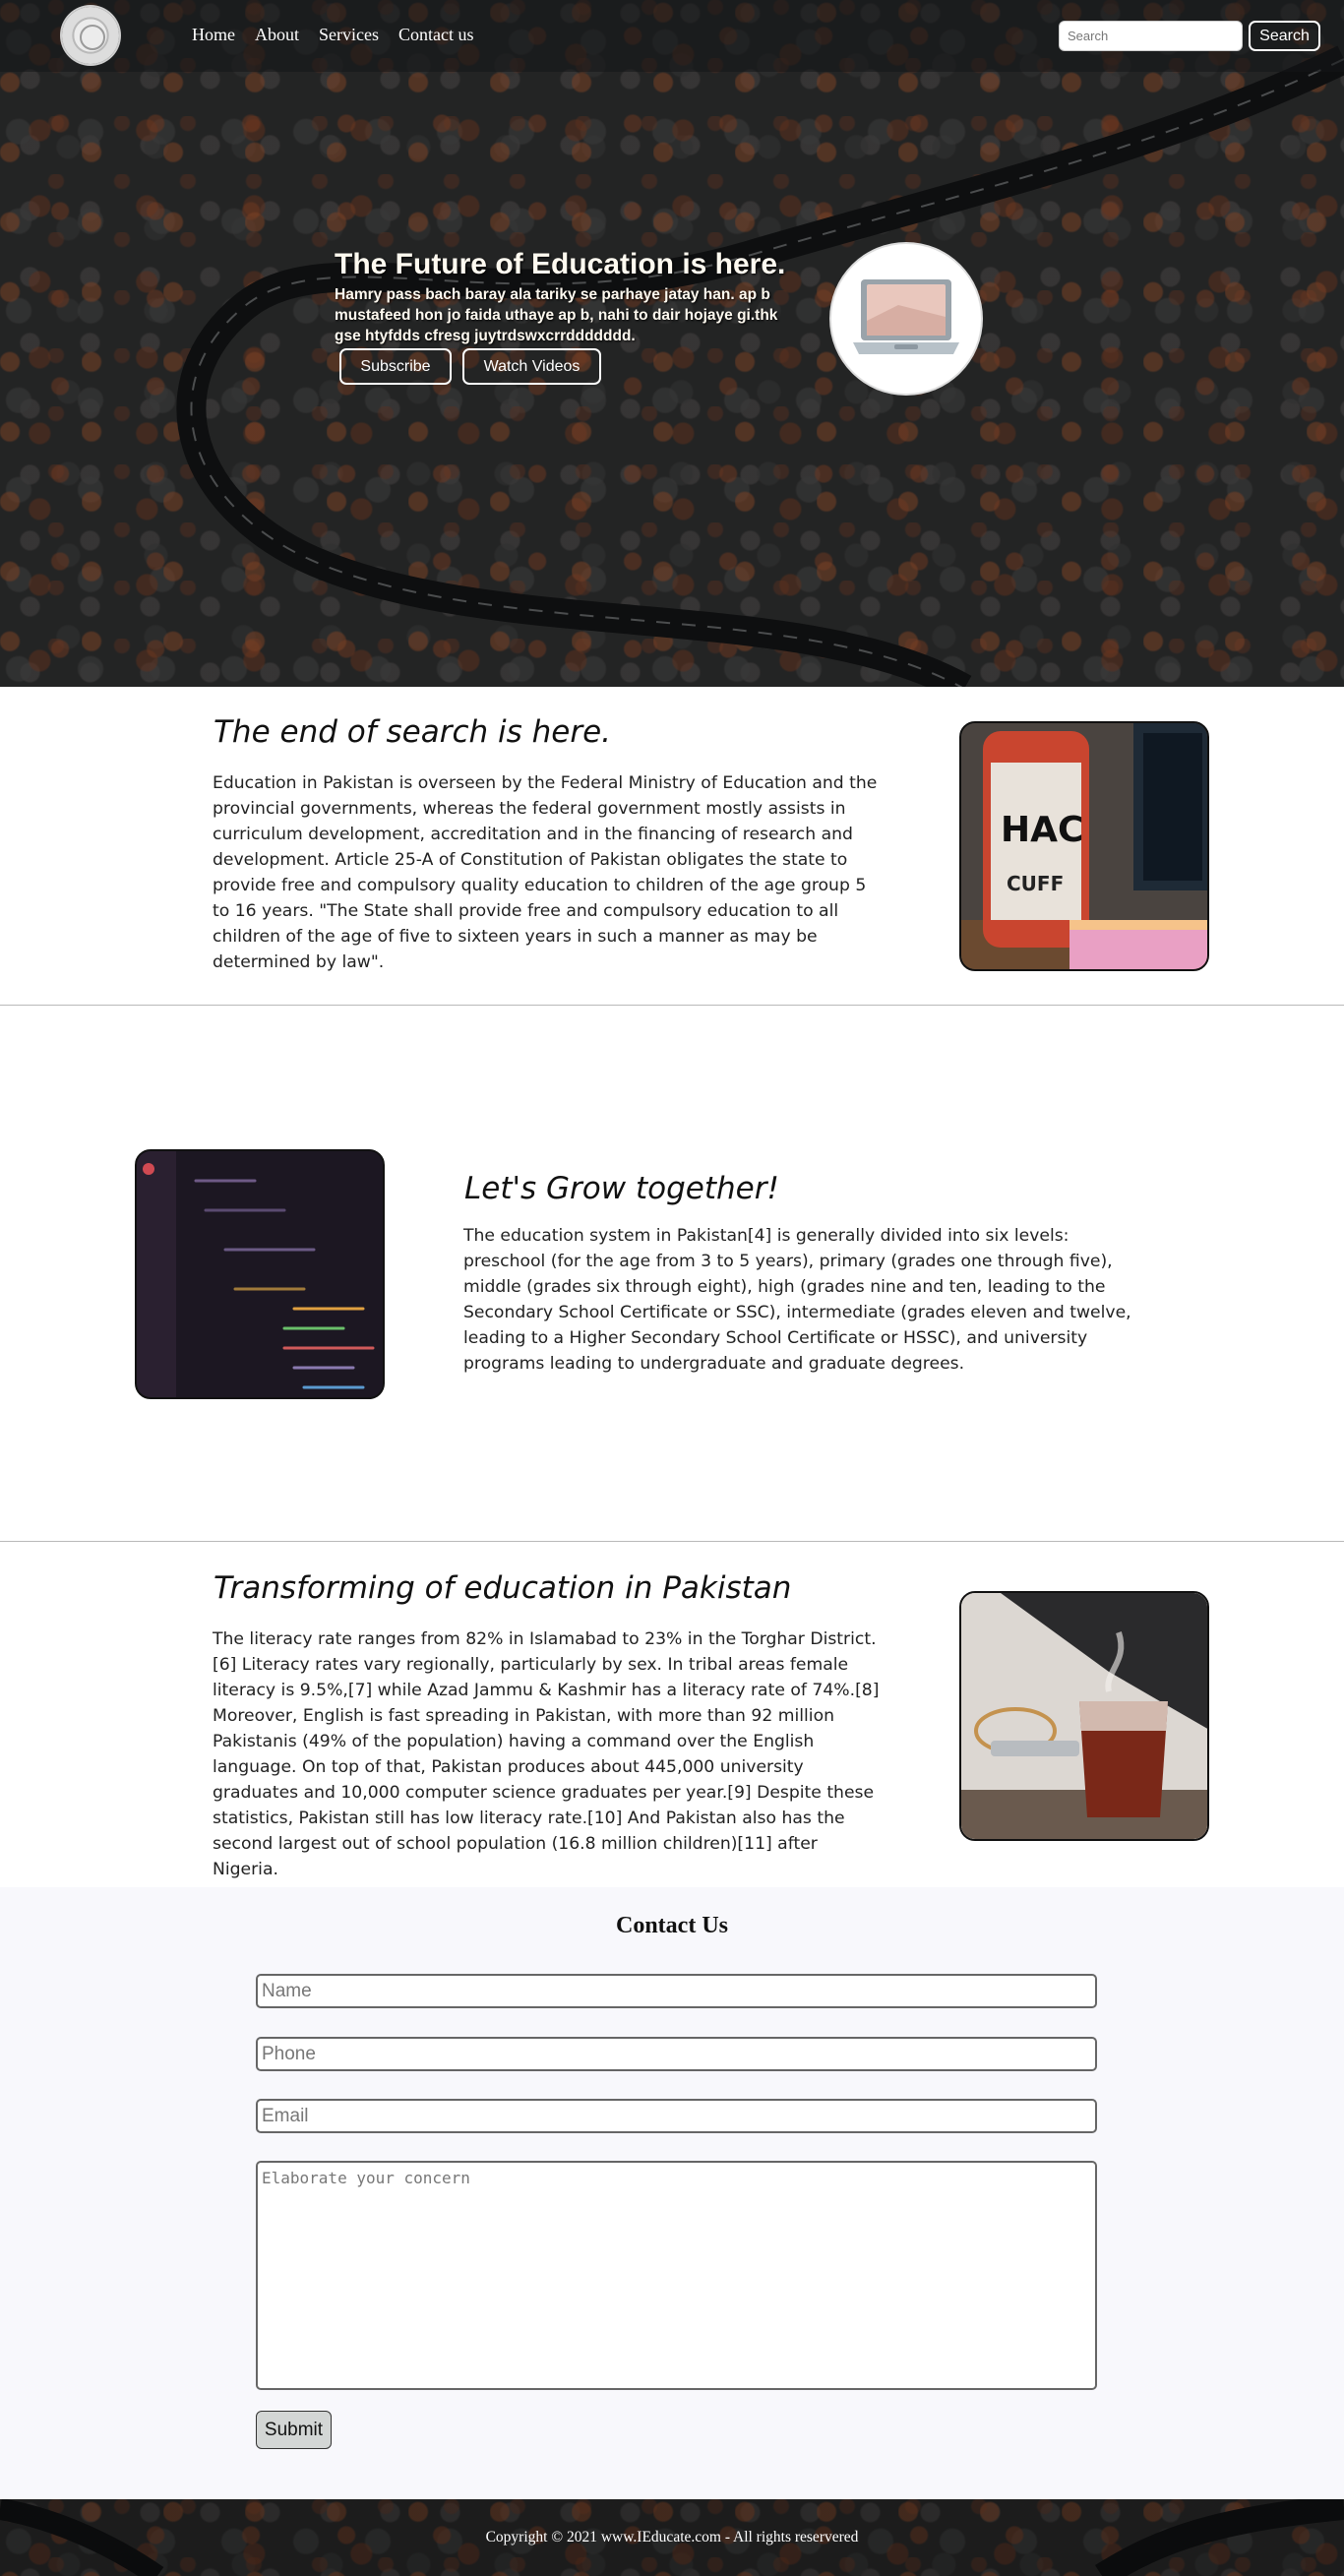 The height and width of the screenshot is (2576, 1344). I want to click on hack-coffee-image: HAC CUFF, so click(1084, 846).